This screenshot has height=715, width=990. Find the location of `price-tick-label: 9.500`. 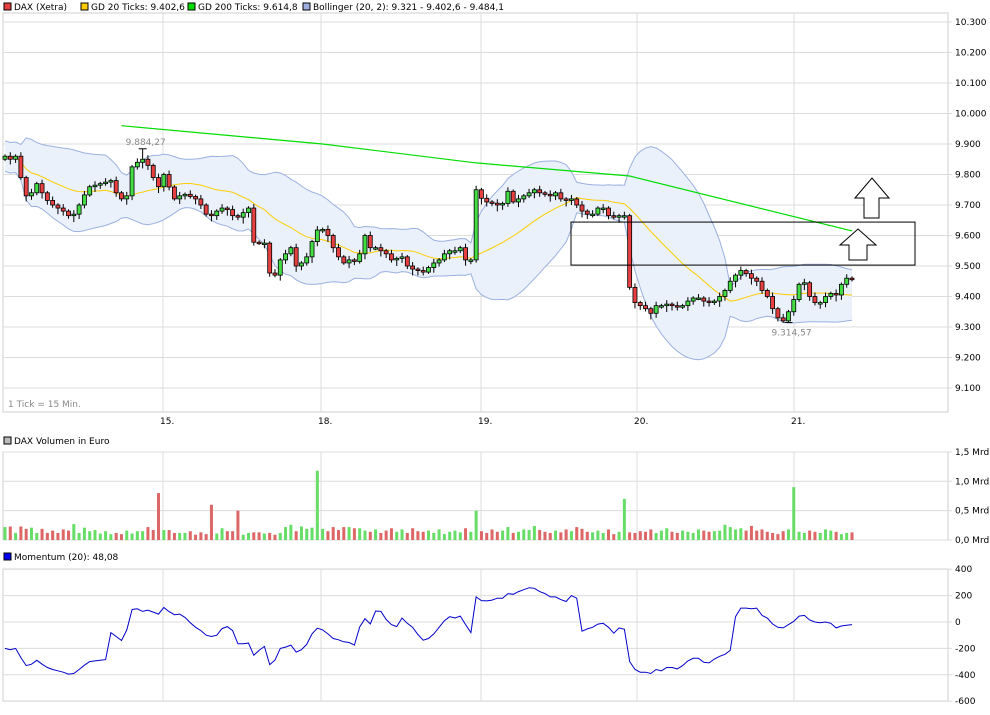

price-tick-label: 9.500 is located at coordinates (968, 267).